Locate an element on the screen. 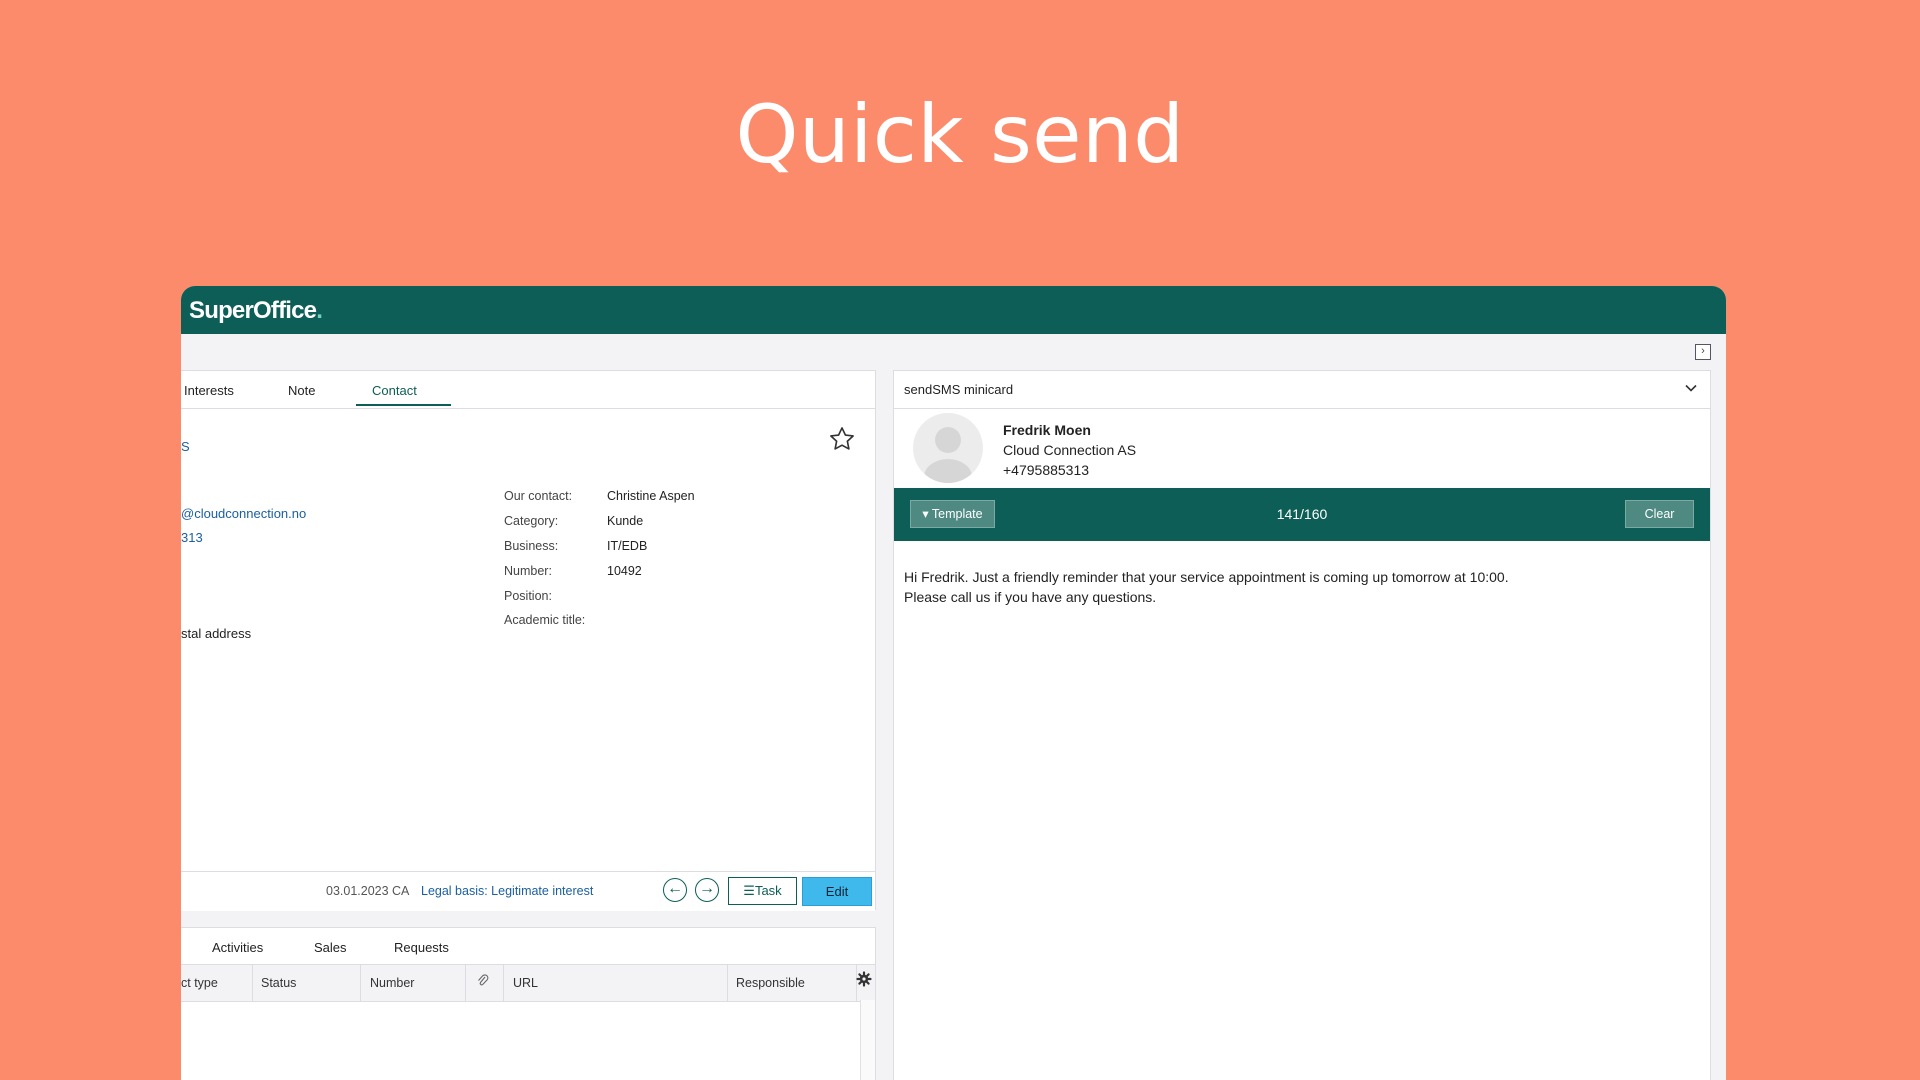 The height and width of the screenshot is (1080, 1920). updated-date: 03.01.2023 CA is located at coordinates (368, 891).